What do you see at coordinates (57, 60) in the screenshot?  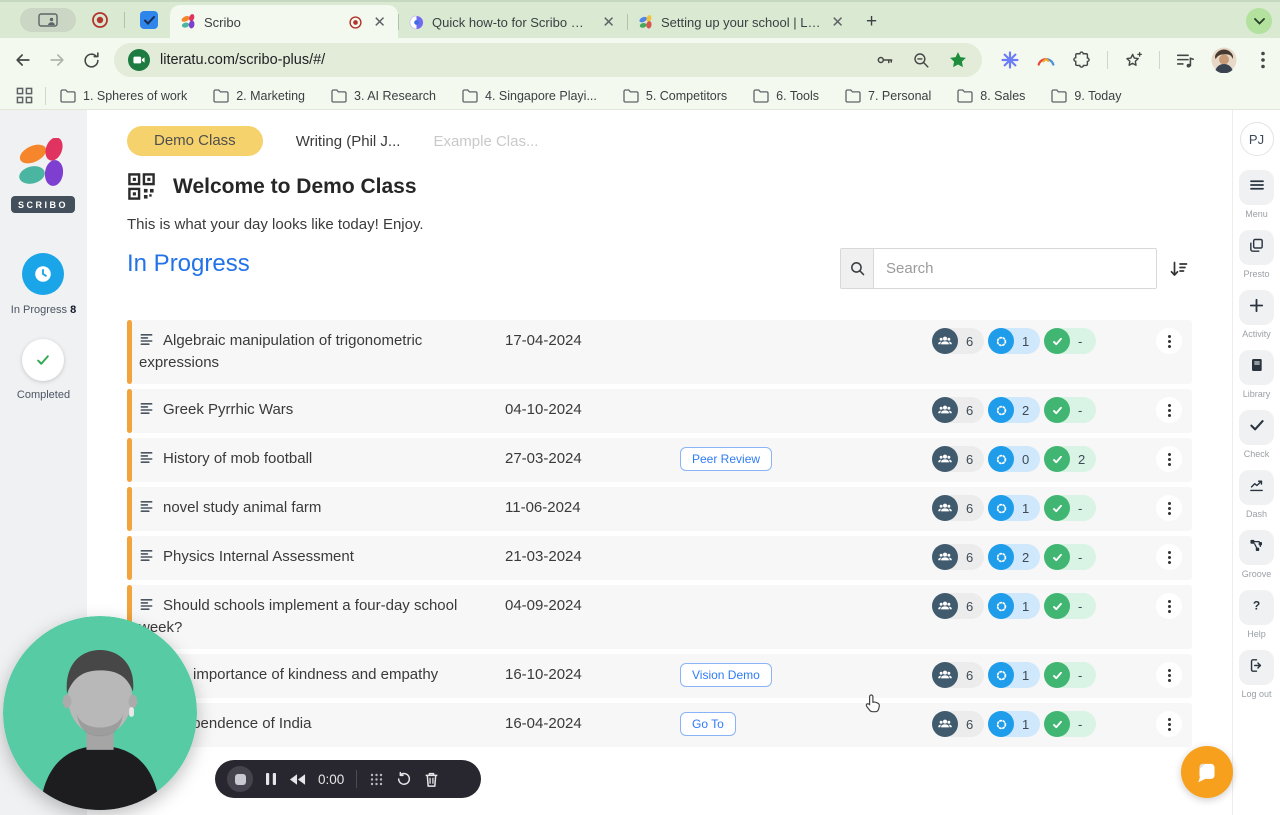 I see `forward-button` at bounding box center [57, 60].